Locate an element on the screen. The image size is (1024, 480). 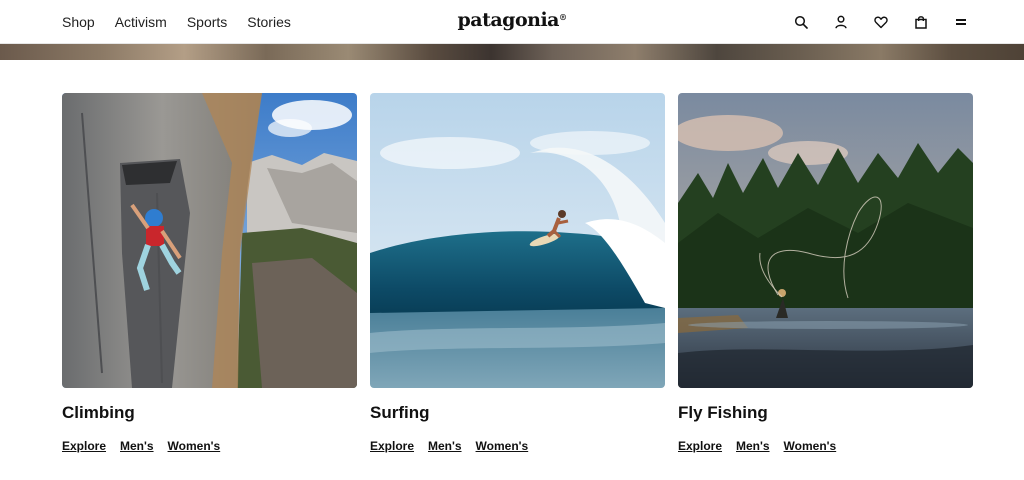
surfing-links: Explore Men's Women's is located at coordinates (517, 446).